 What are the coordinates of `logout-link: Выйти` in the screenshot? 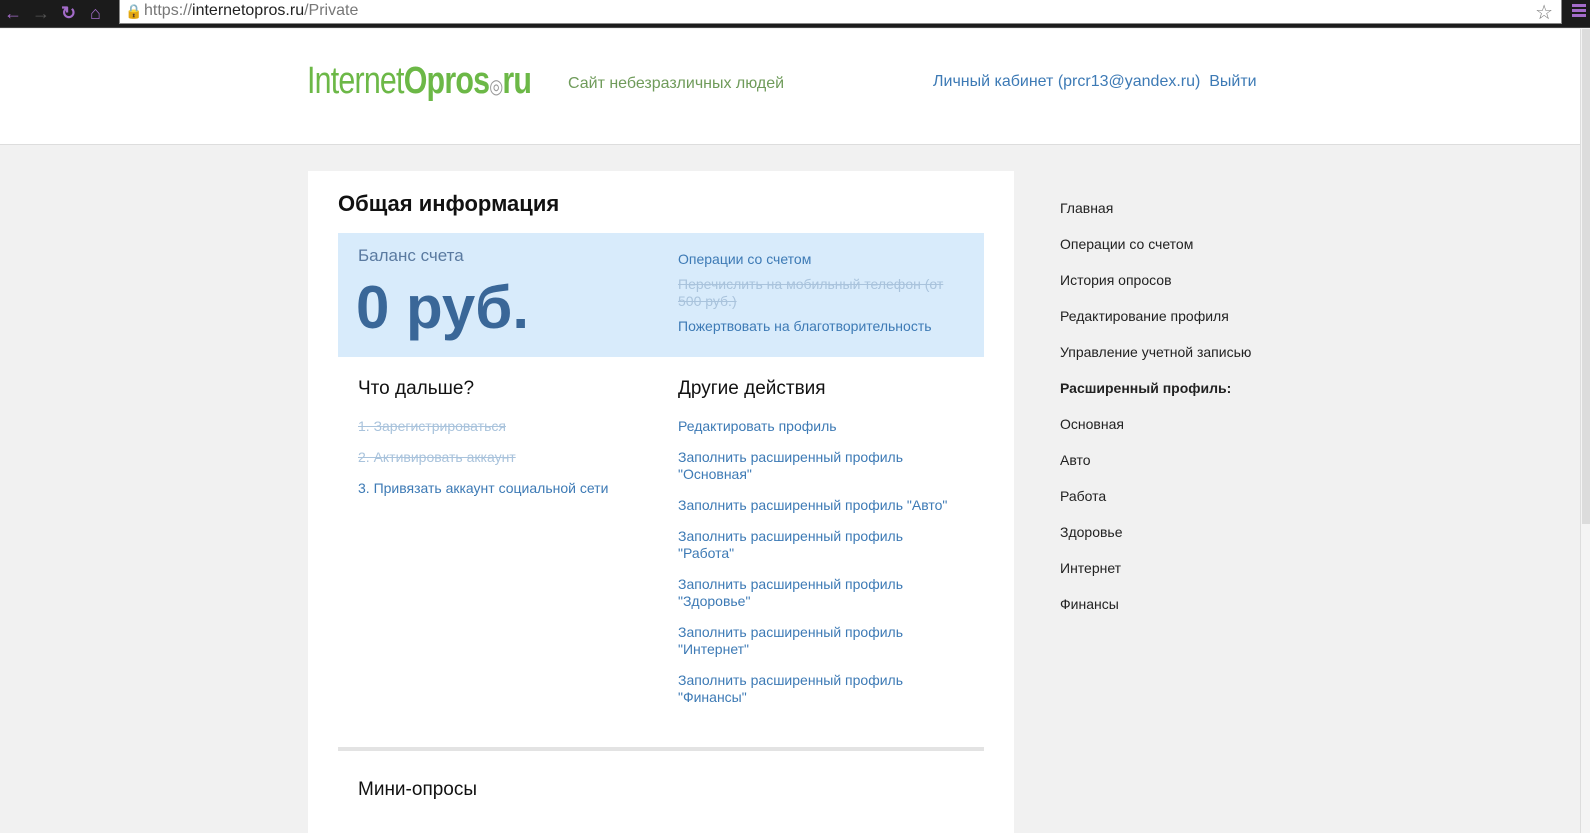 It's located at (1232, 81).